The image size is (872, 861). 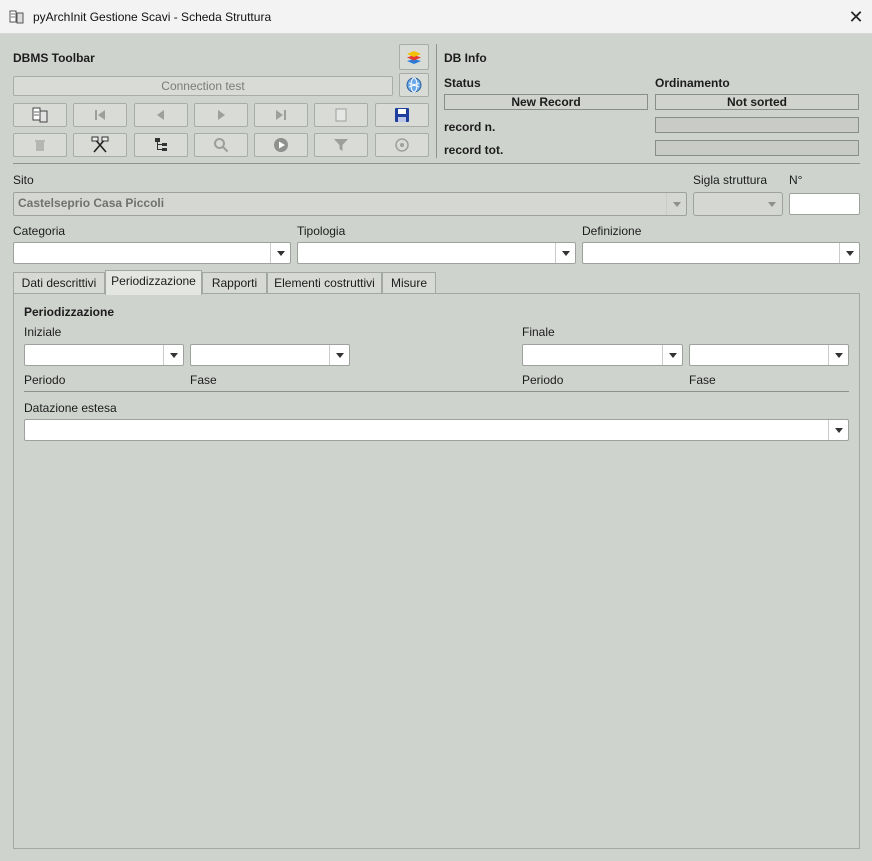 I want to click on scissors-icon, so click(x=100, y=144).